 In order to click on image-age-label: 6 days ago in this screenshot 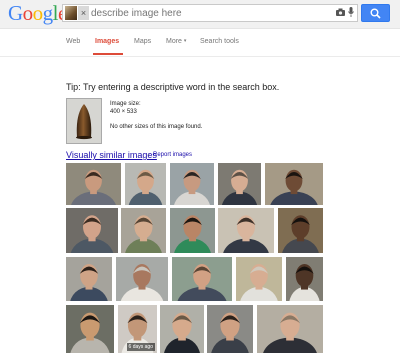, I will do `click(140, 347)`.